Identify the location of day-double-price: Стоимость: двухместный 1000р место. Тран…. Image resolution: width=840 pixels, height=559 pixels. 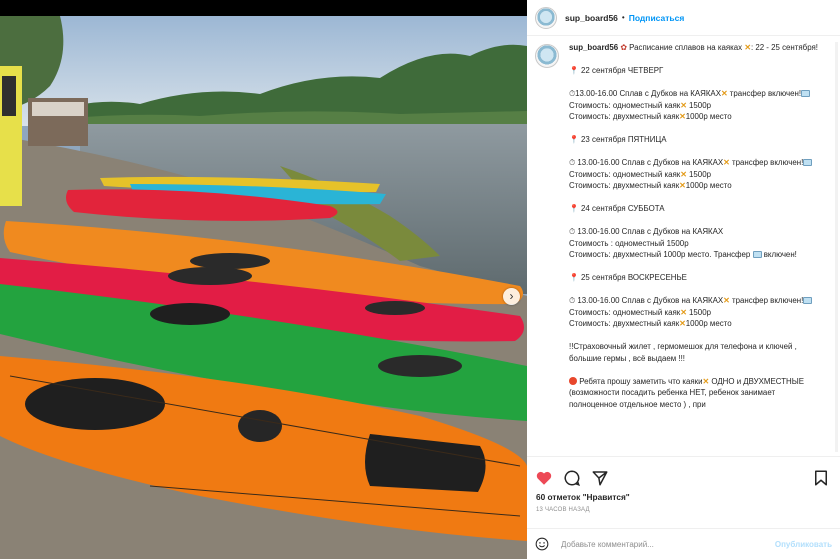
(683, 254).